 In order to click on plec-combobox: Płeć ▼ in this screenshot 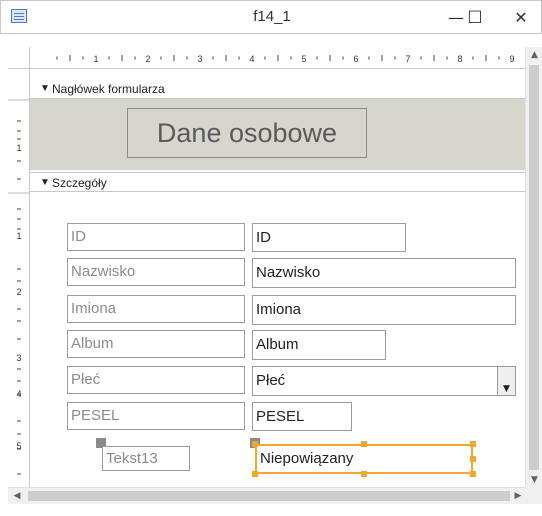, I will do `click(384, 381)`.